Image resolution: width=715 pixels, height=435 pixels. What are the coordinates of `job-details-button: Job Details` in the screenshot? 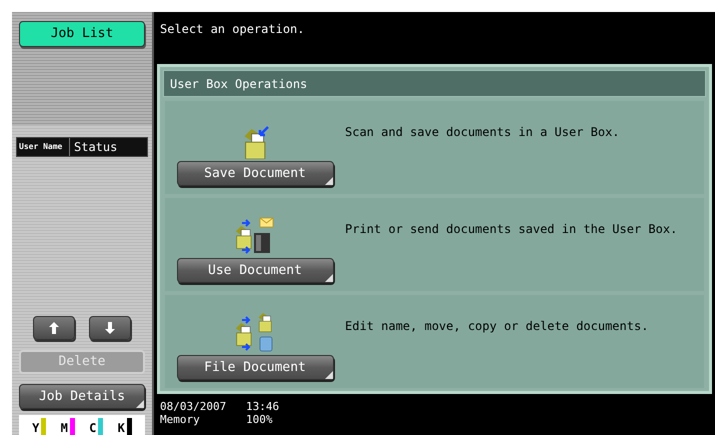 It's located at (82, 396).